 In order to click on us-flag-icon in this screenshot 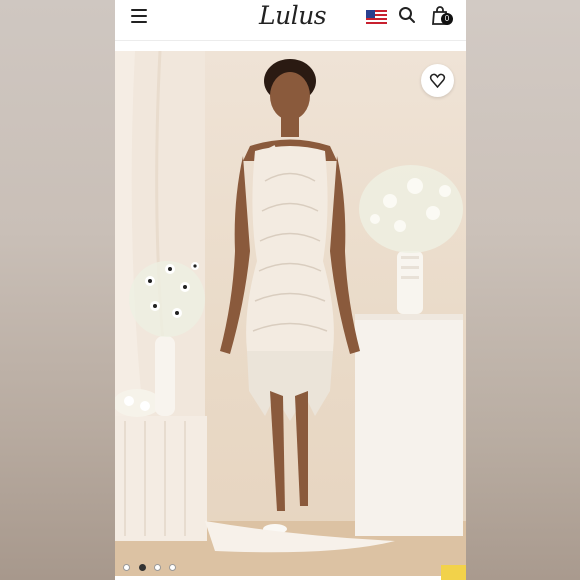, I will do `click(376, 17)`.